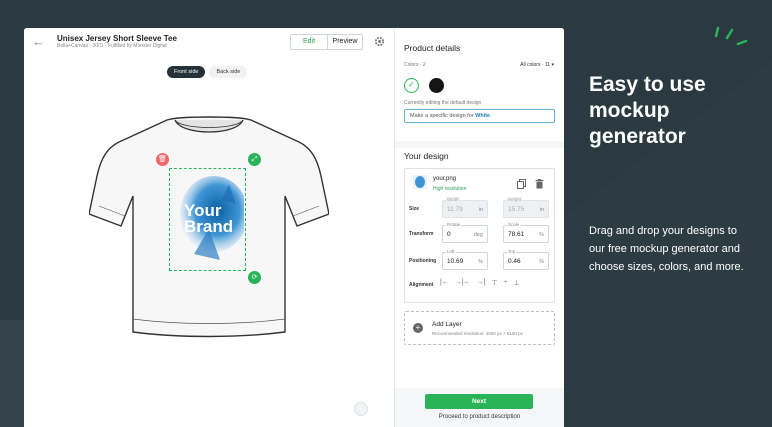 The height and width of the screenshot is (427, 772). I want to click on transform-label: Transform, so click(421, 234).